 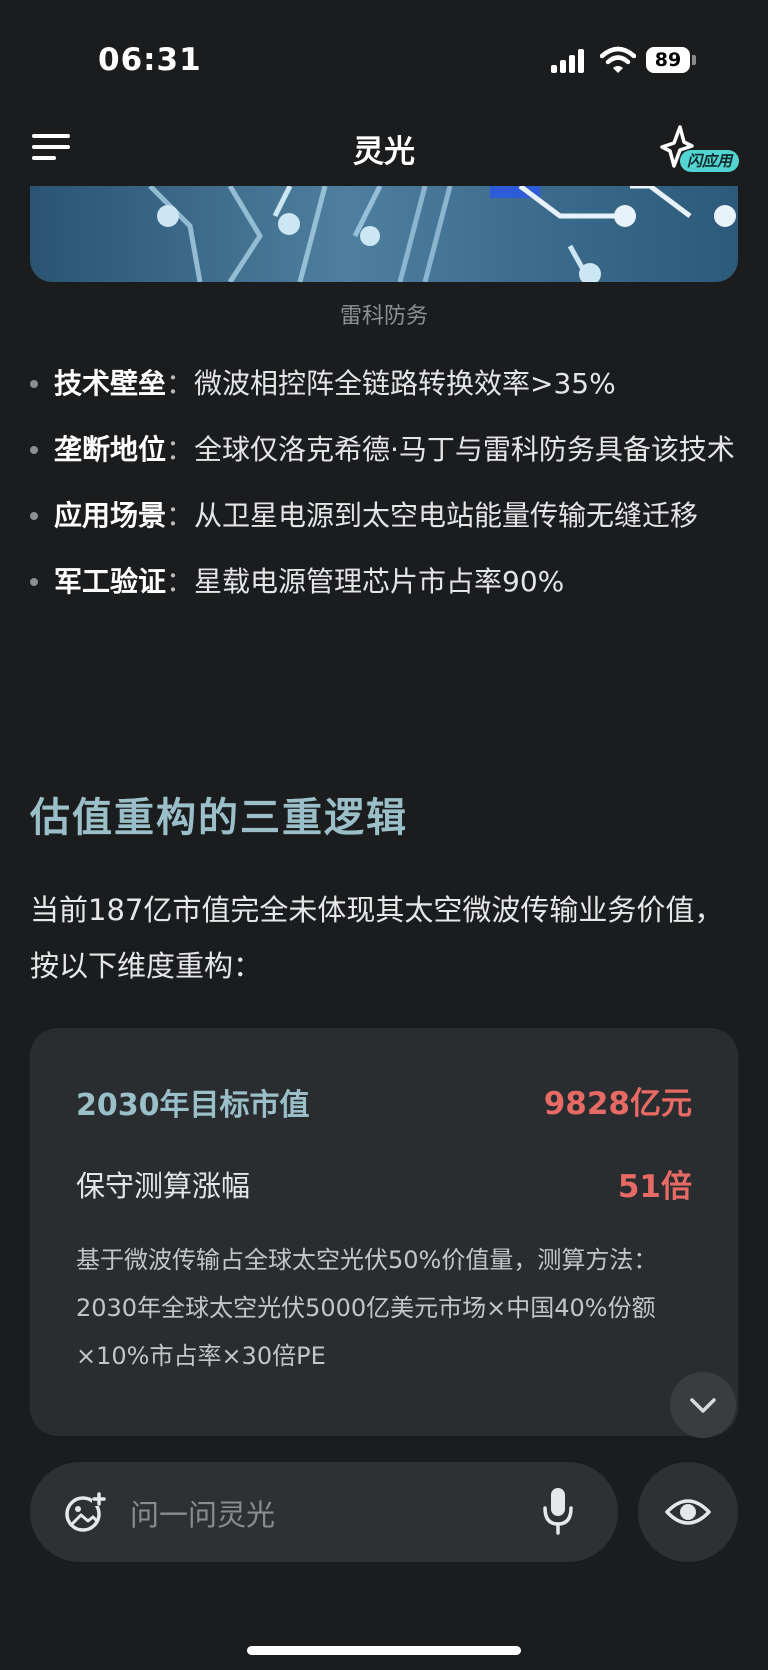 I want to click on list-item: 军工验证：星载电源管理芯片市占率90%, so click(x=385, y=582).